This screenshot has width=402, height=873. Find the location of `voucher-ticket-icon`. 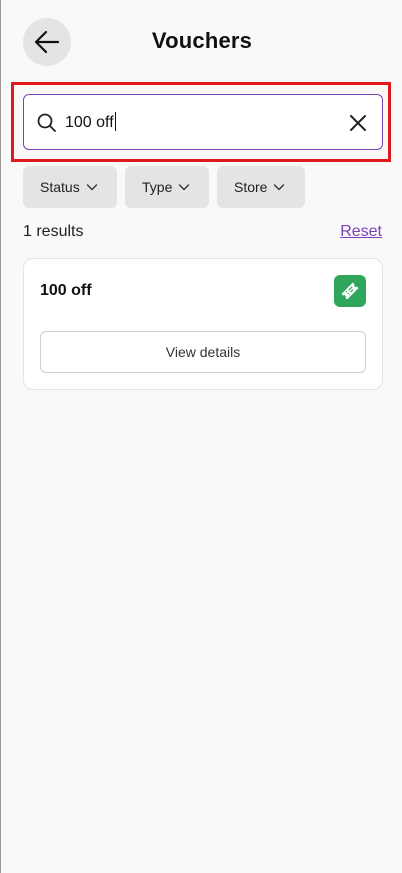

voucher-ticket-icon is located at coordinates (350, 291).